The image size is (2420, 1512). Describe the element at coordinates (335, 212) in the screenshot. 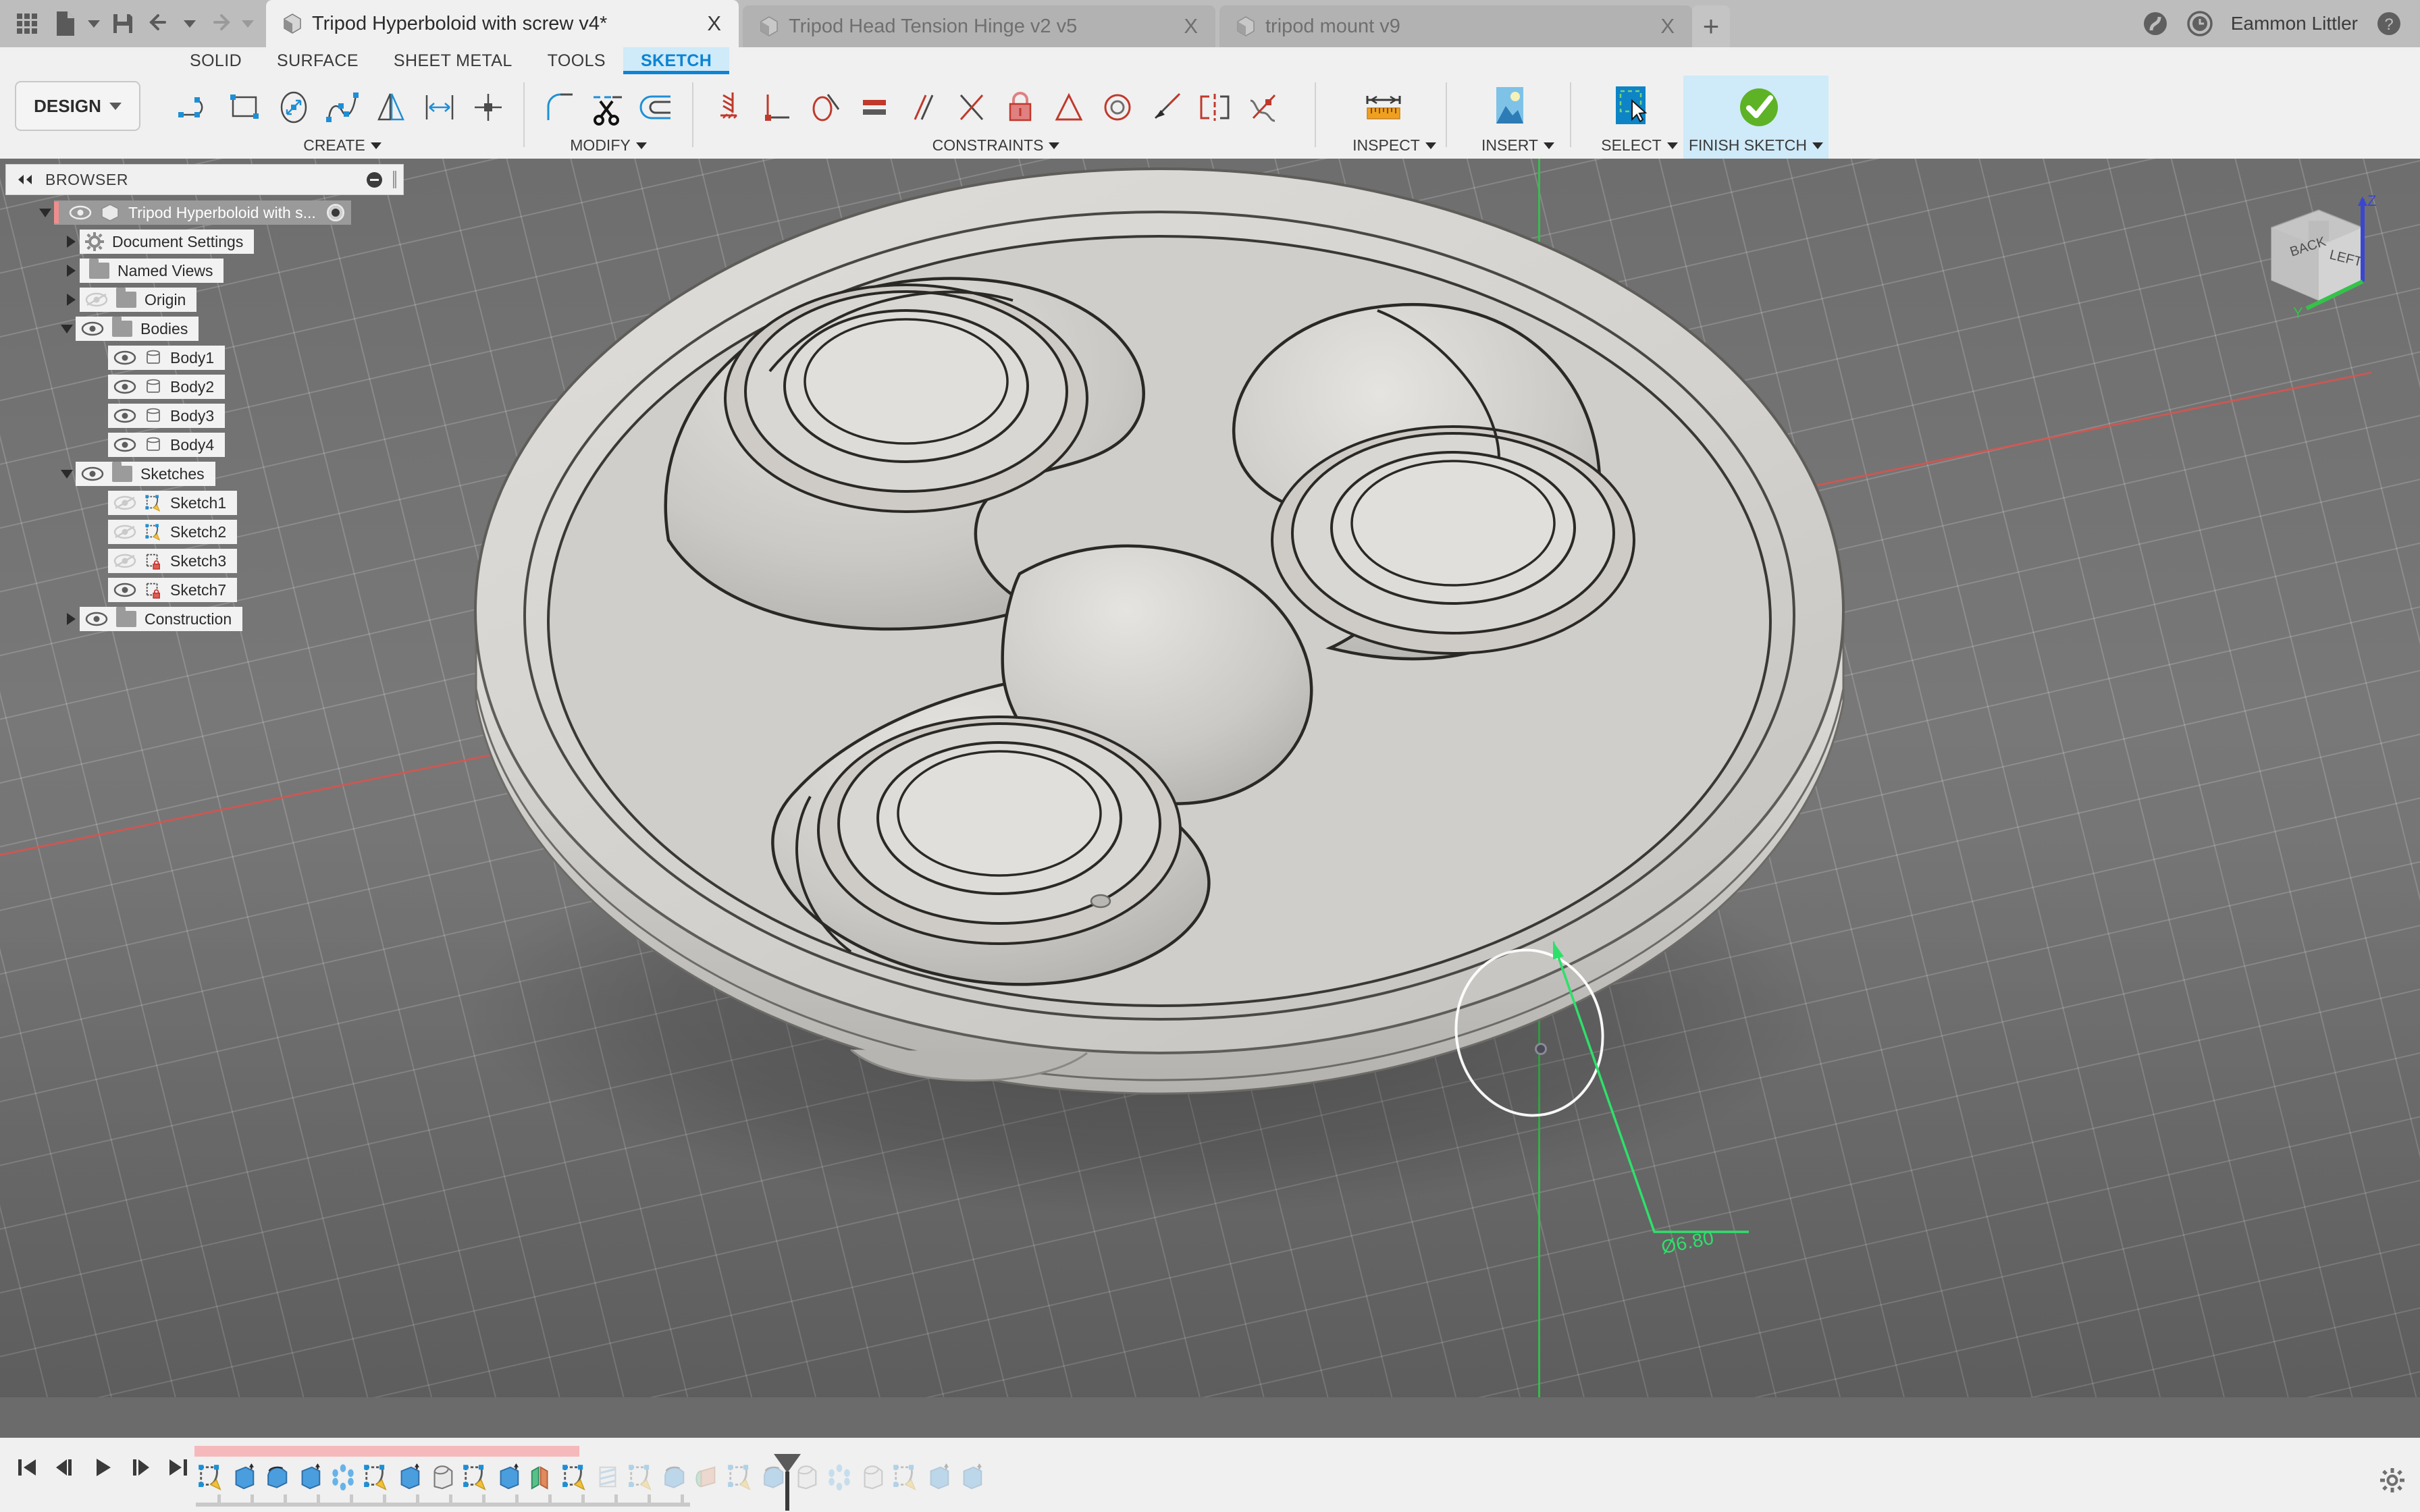

I see `activate-component-radio` at that location.